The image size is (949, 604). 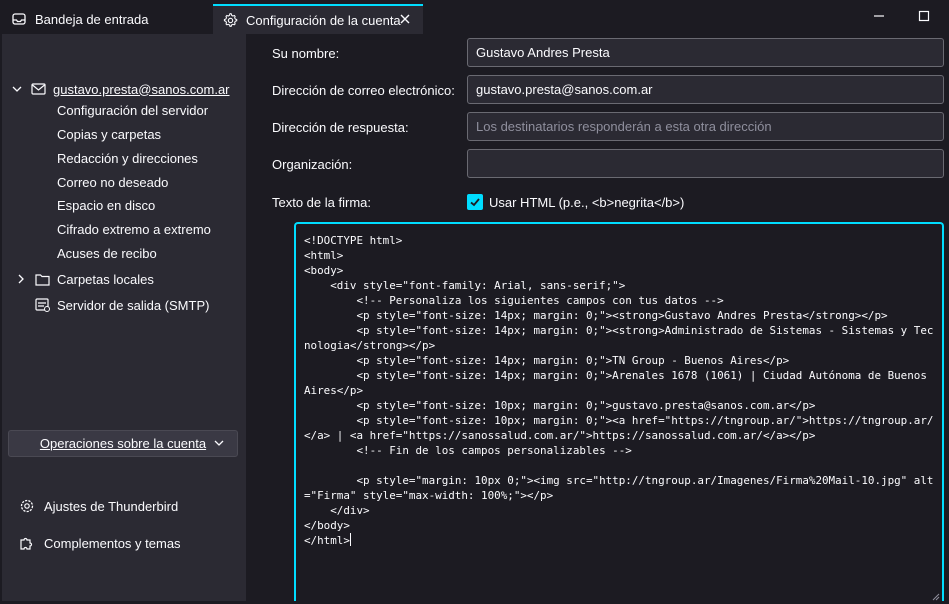 I want to click on name-label: Su nombre:, so click(x=306, y=53).